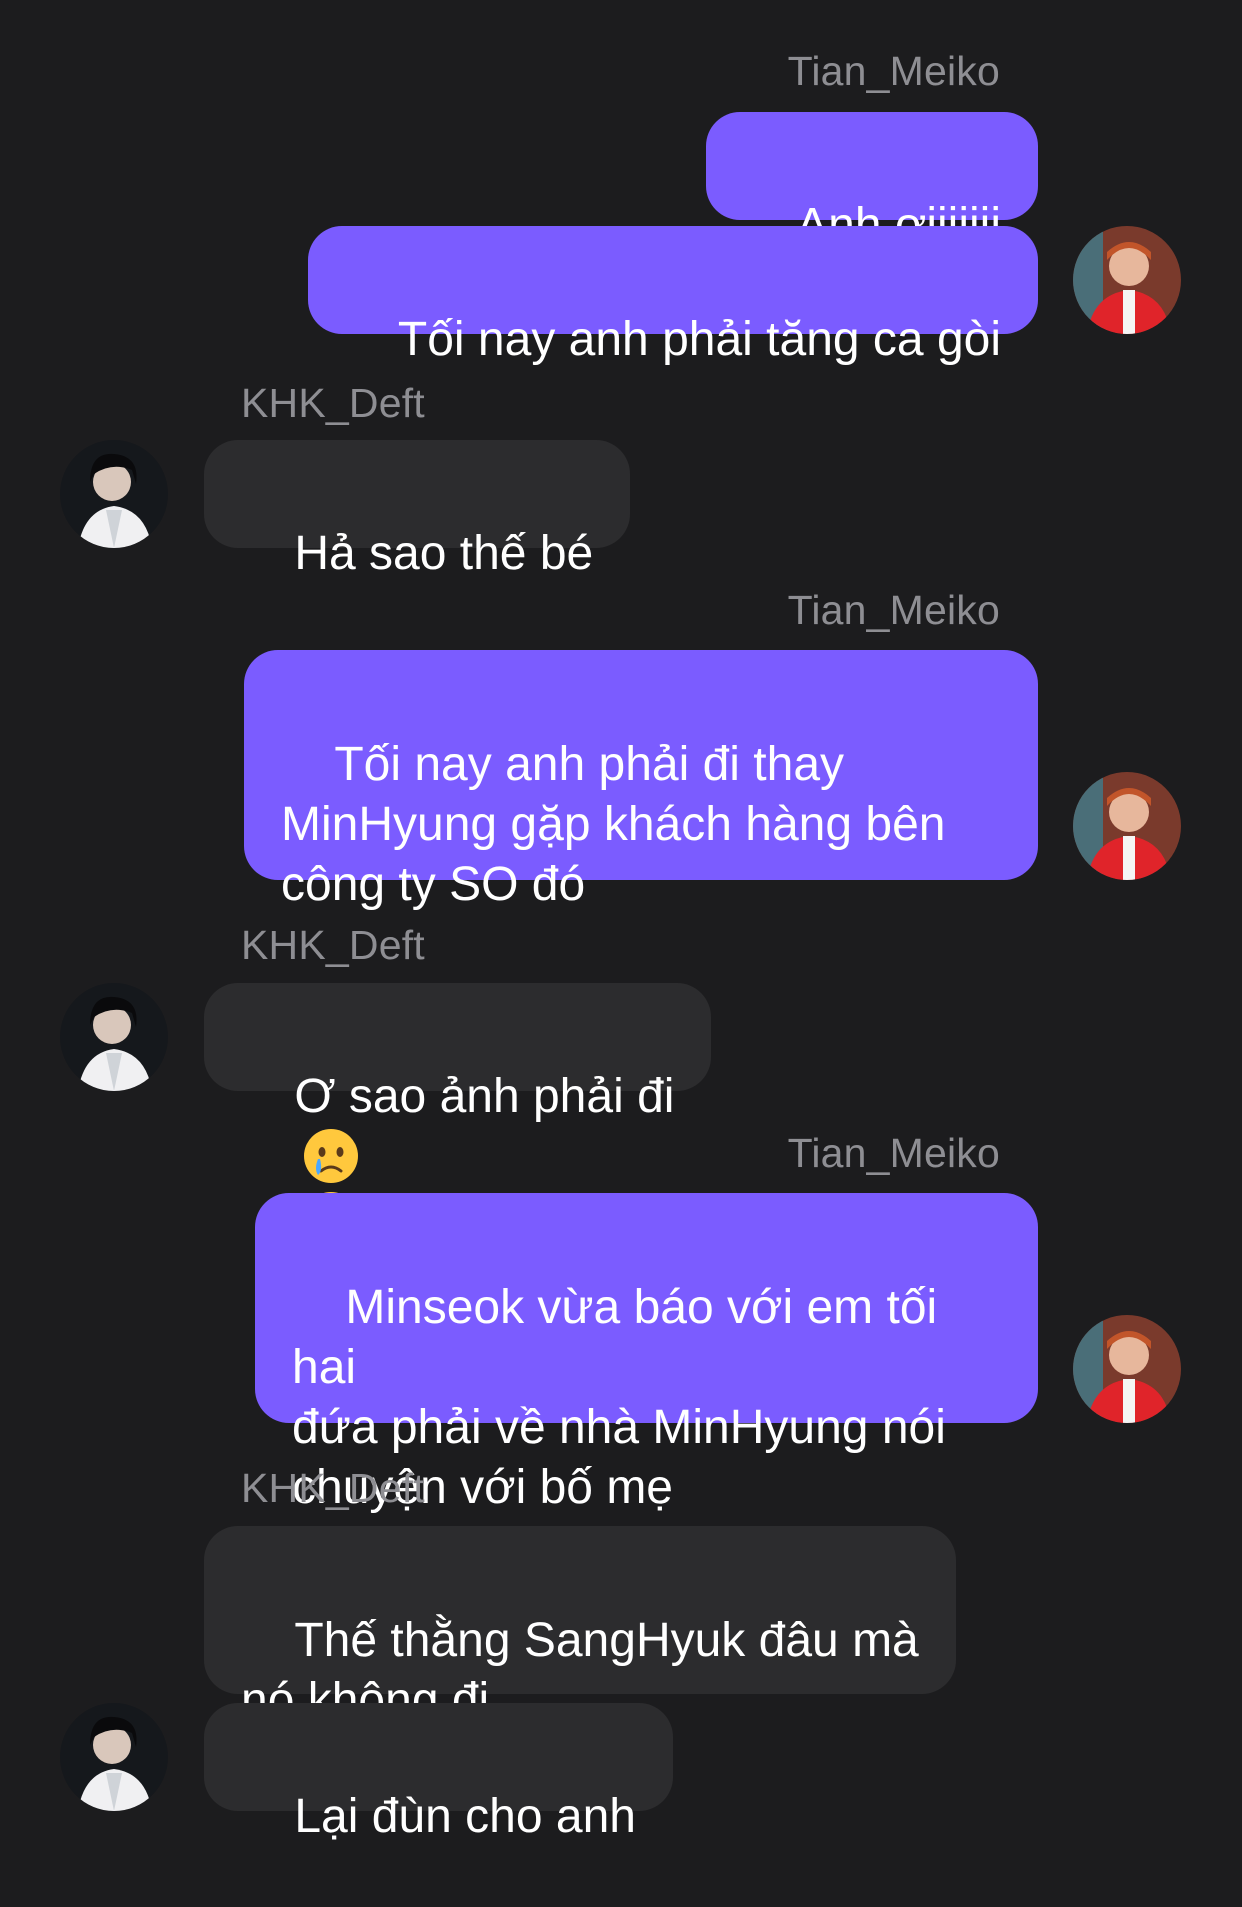  Describe the element at coordinates (699, 339) in the screenshot. I see `message-text: Tối nay anh phải tăng ca gòi` at that location.